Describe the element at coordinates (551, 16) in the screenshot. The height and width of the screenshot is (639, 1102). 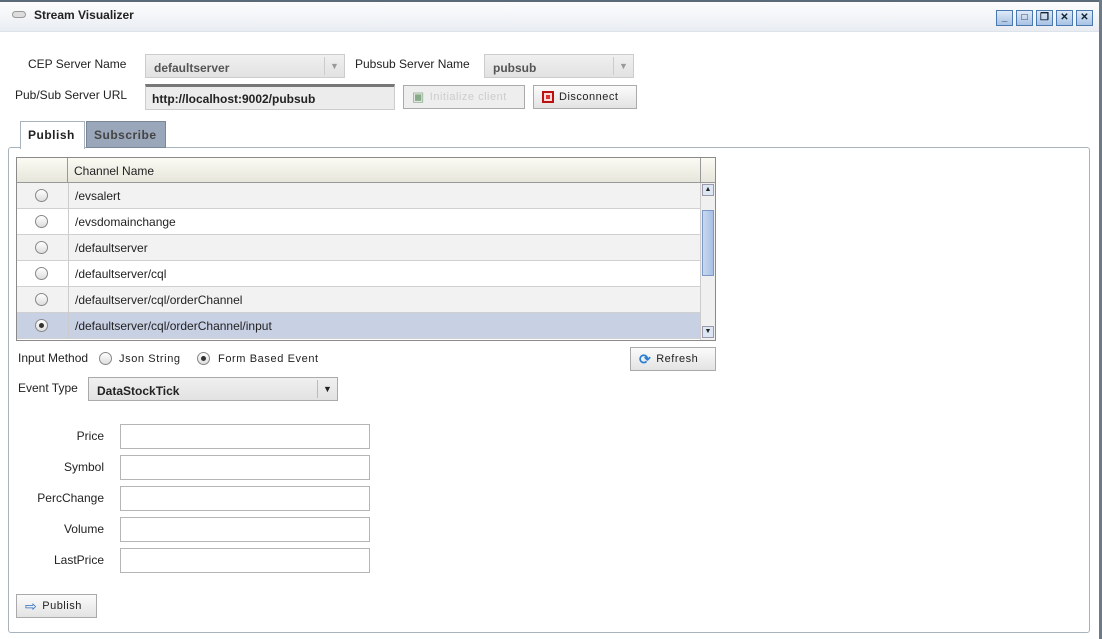
I see `title-bar` at that location.